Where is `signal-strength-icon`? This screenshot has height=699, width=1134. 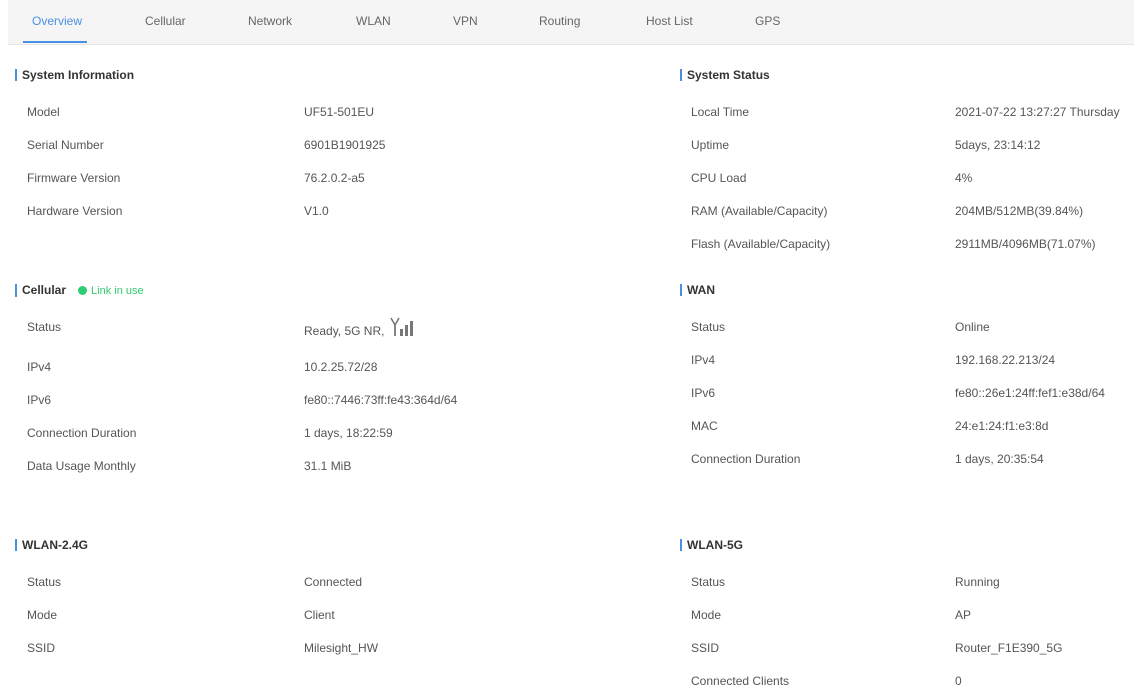 signal-strength-icon is located at coordinates (401, 326).